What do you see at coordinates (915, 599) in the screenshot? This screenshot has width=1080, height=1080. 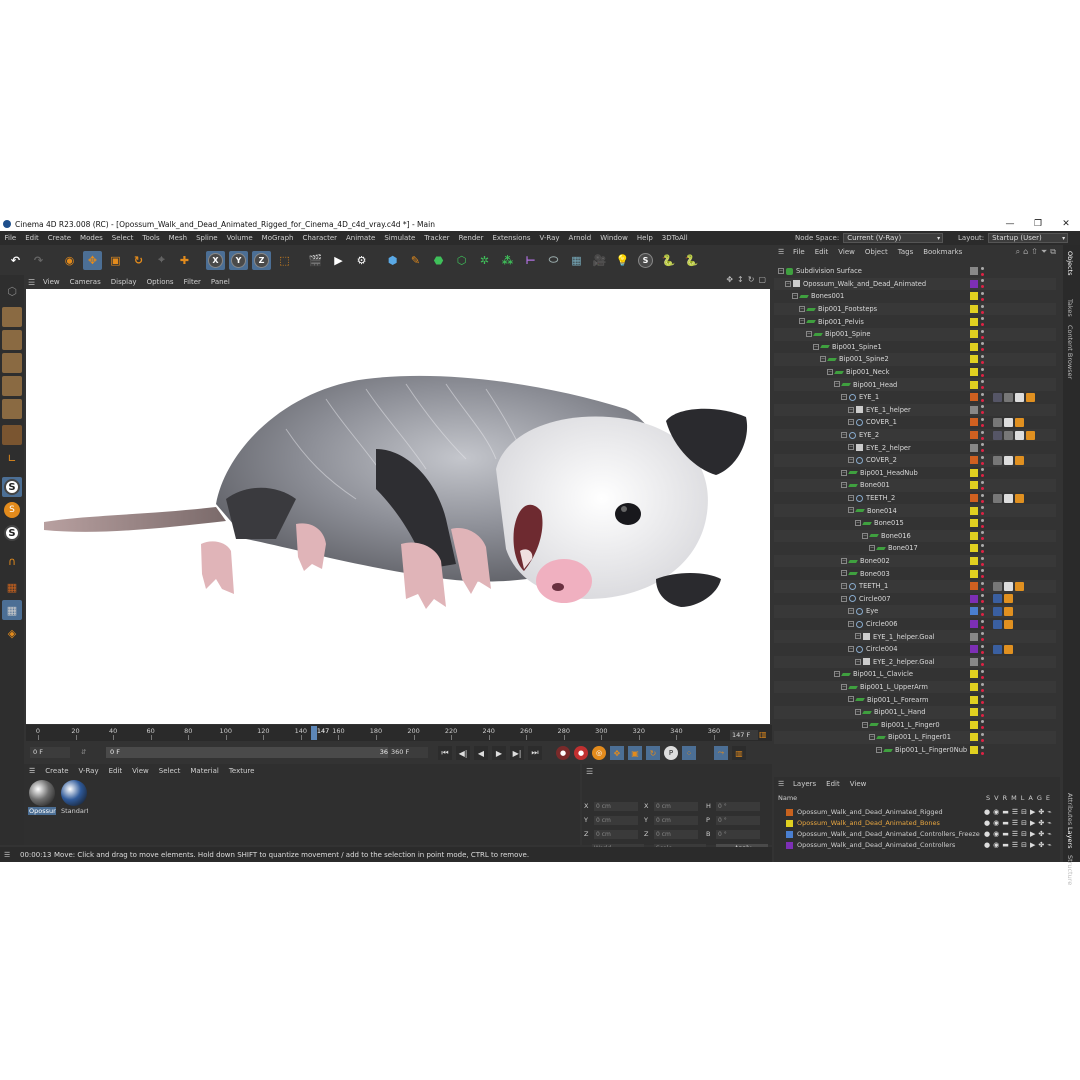 I see `object-row: − Circle007` at bounding box center [915, 599].